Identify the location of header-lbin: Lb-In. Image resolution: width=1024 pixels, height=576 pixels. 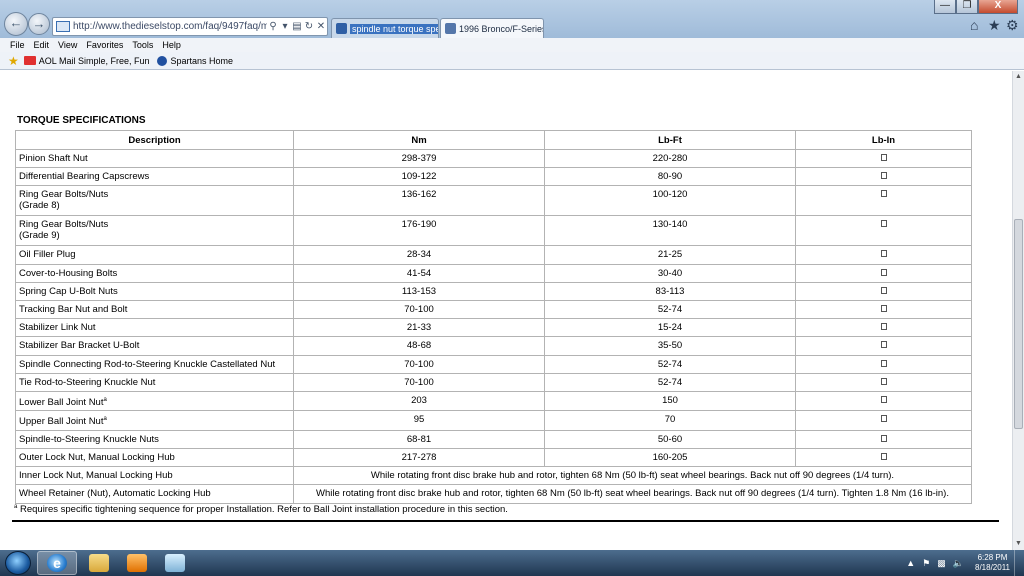
(883, 140).